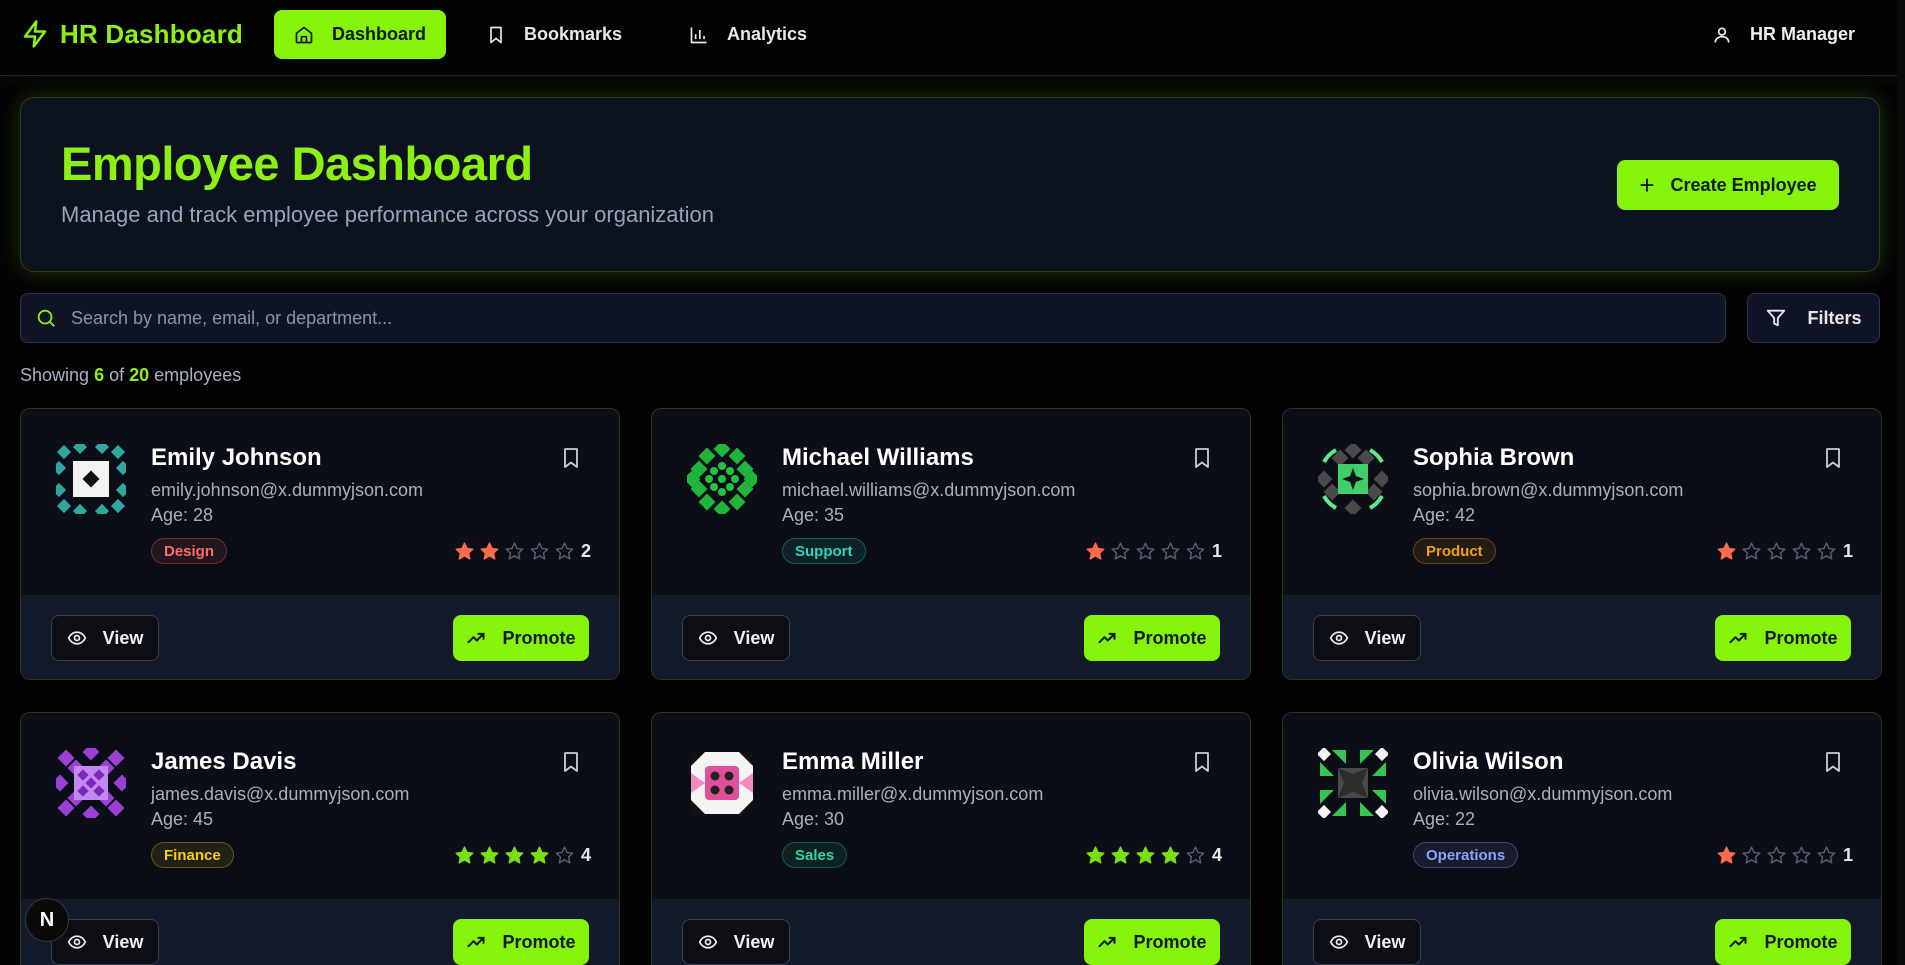 The image size is (1905, 965). What do you see at coordinates (522, 855) in the screenshot?
I see `rating-stars: 4` at bounding box center [522, 855].